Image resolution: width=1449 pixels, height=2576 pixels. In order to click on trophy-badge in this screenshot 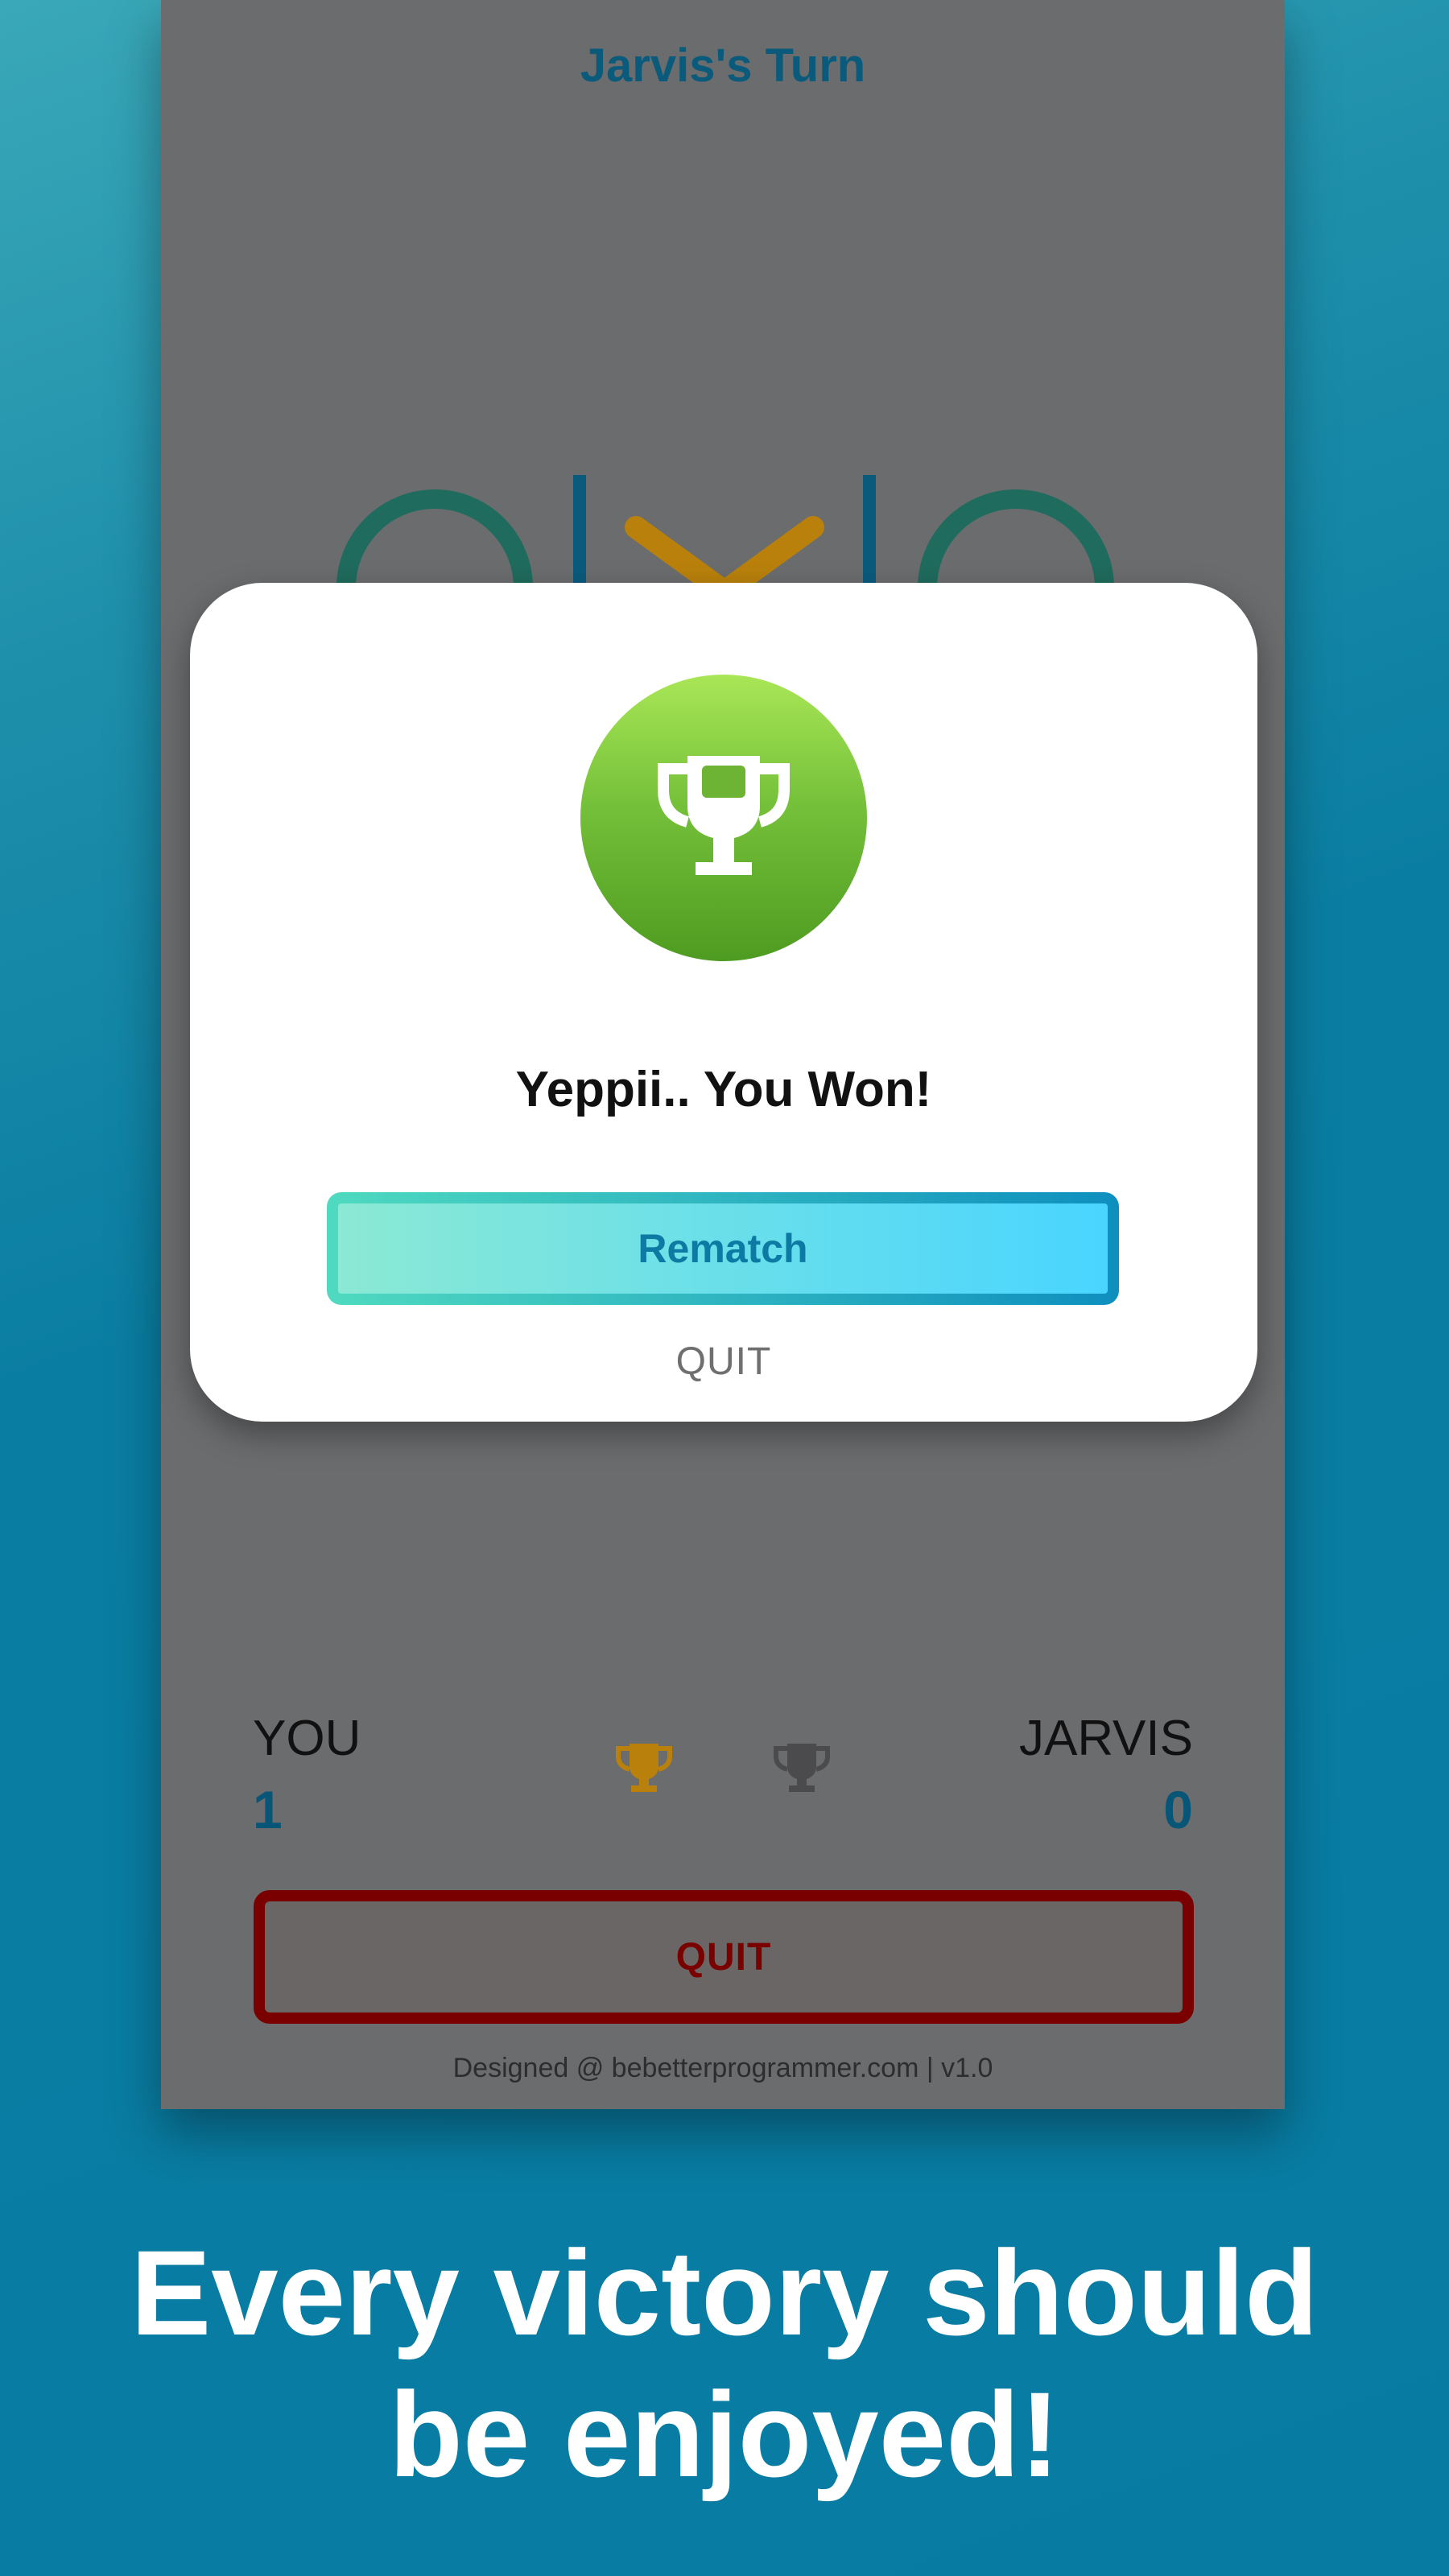, I will do `click(723, 818)`.